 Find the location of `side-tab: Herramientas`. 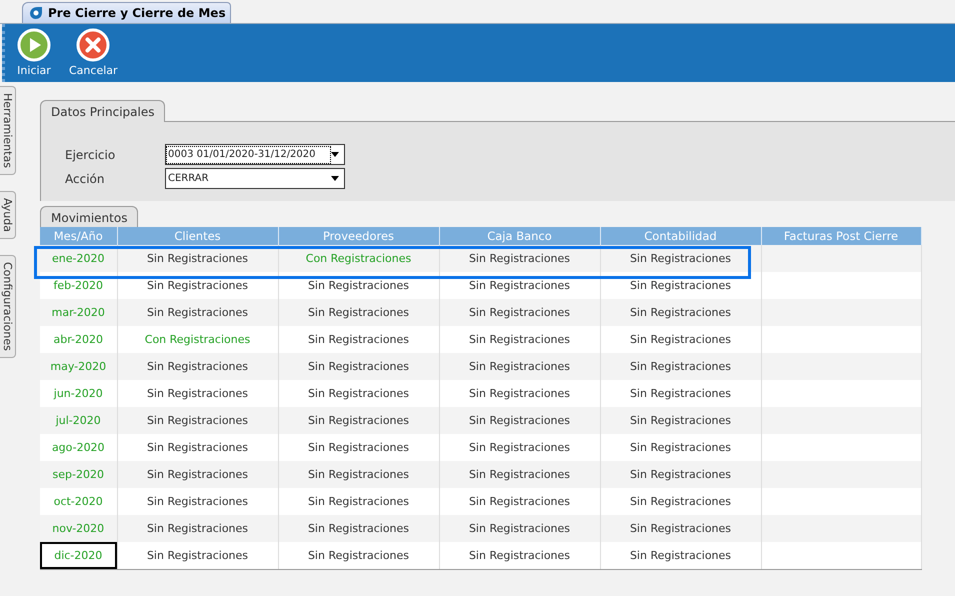

side-tab: Herramientas is located at coordinates (8, 130).